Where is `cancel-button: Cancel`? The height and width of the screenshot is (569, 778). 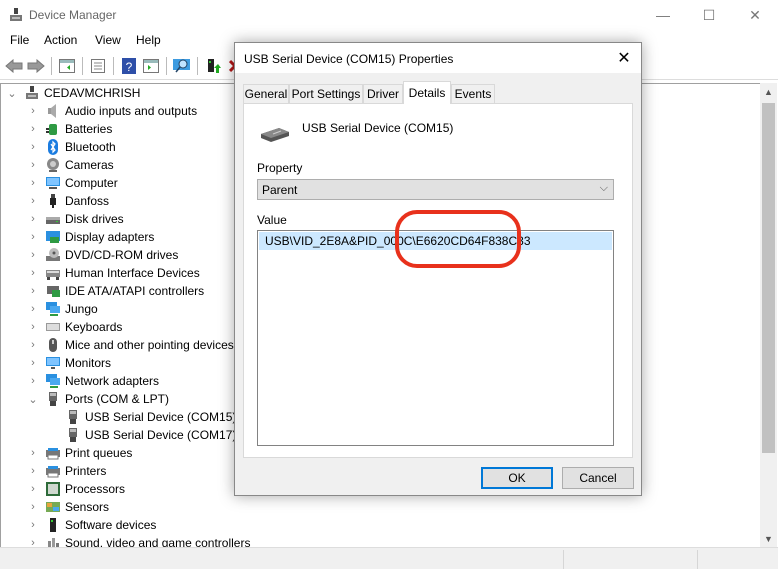 cancel-button: Cancel is located at coordinates (598, 478).